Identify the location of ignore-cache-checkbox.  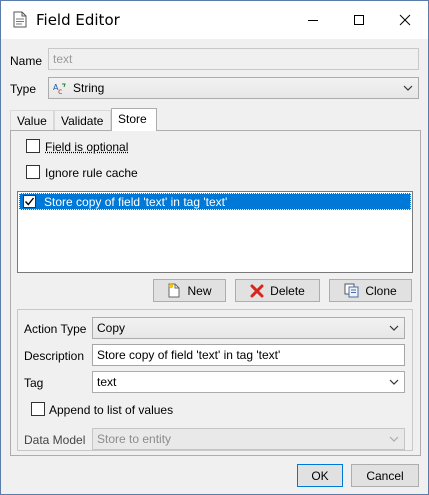
(33, 172).